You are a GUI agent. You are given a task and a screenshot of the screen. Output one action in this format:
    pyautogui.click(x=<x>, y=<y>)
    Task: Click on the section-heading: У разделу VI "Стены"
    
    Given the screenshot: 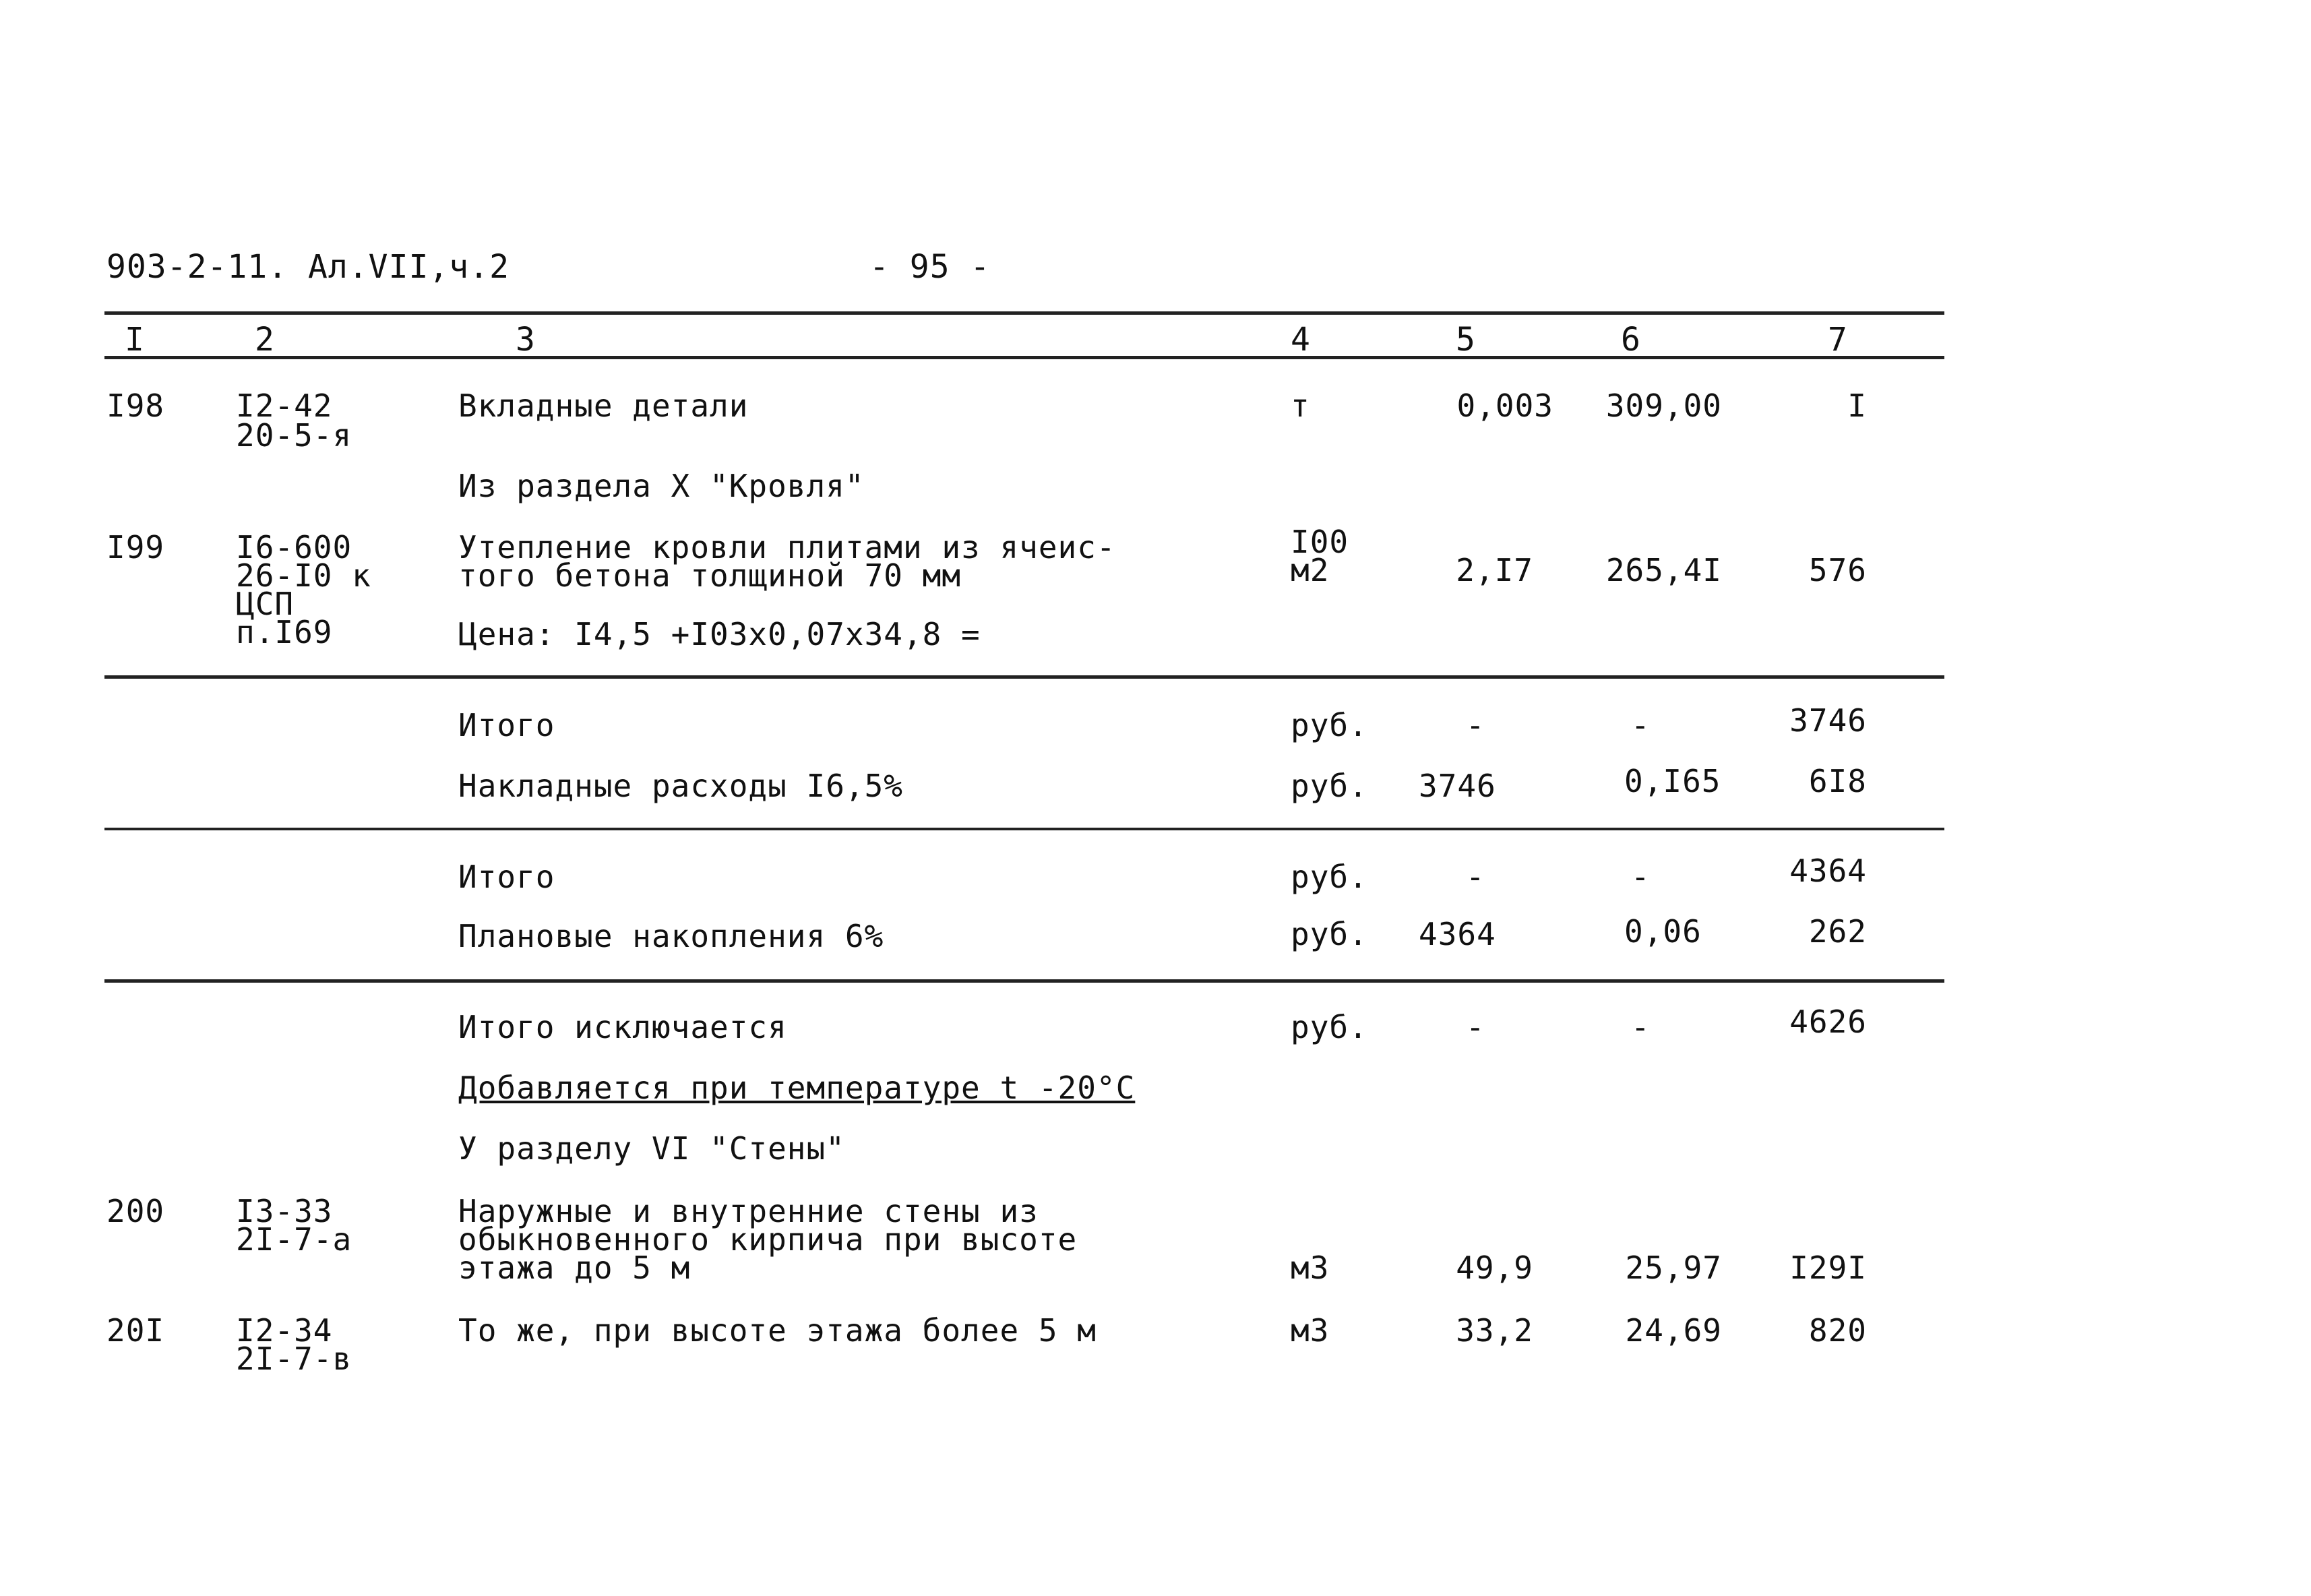 What is the action you would take?
    pyautogui.click(x=651, y=1148)
    